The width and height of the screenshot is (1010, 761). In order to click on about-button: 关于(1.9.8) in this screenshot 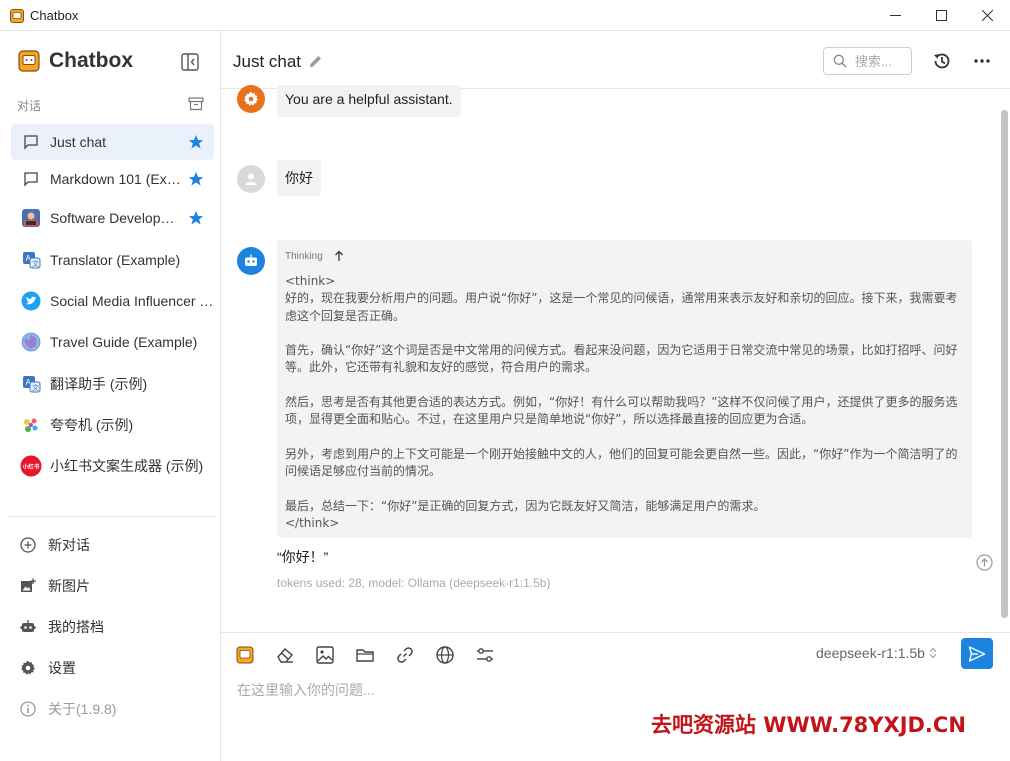, I will do `click(67, 709)`.